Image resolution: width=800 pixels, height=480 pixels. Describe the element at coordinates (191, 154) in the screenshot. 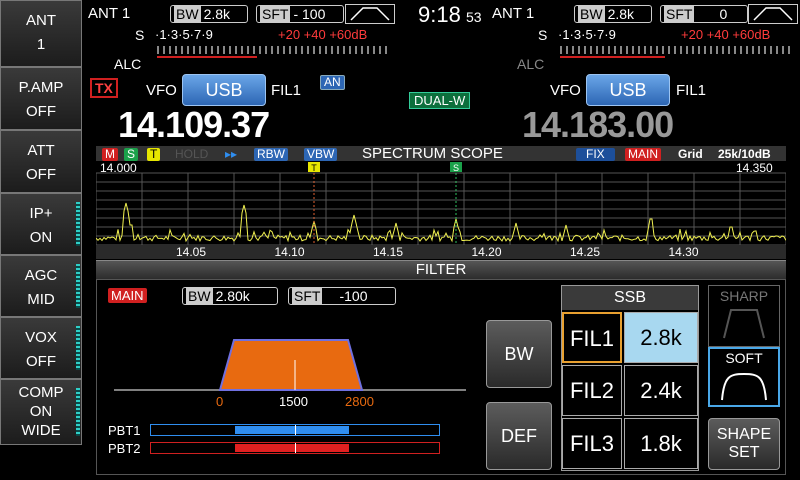

I see `scope-hold-badge: HOLD` at that location.